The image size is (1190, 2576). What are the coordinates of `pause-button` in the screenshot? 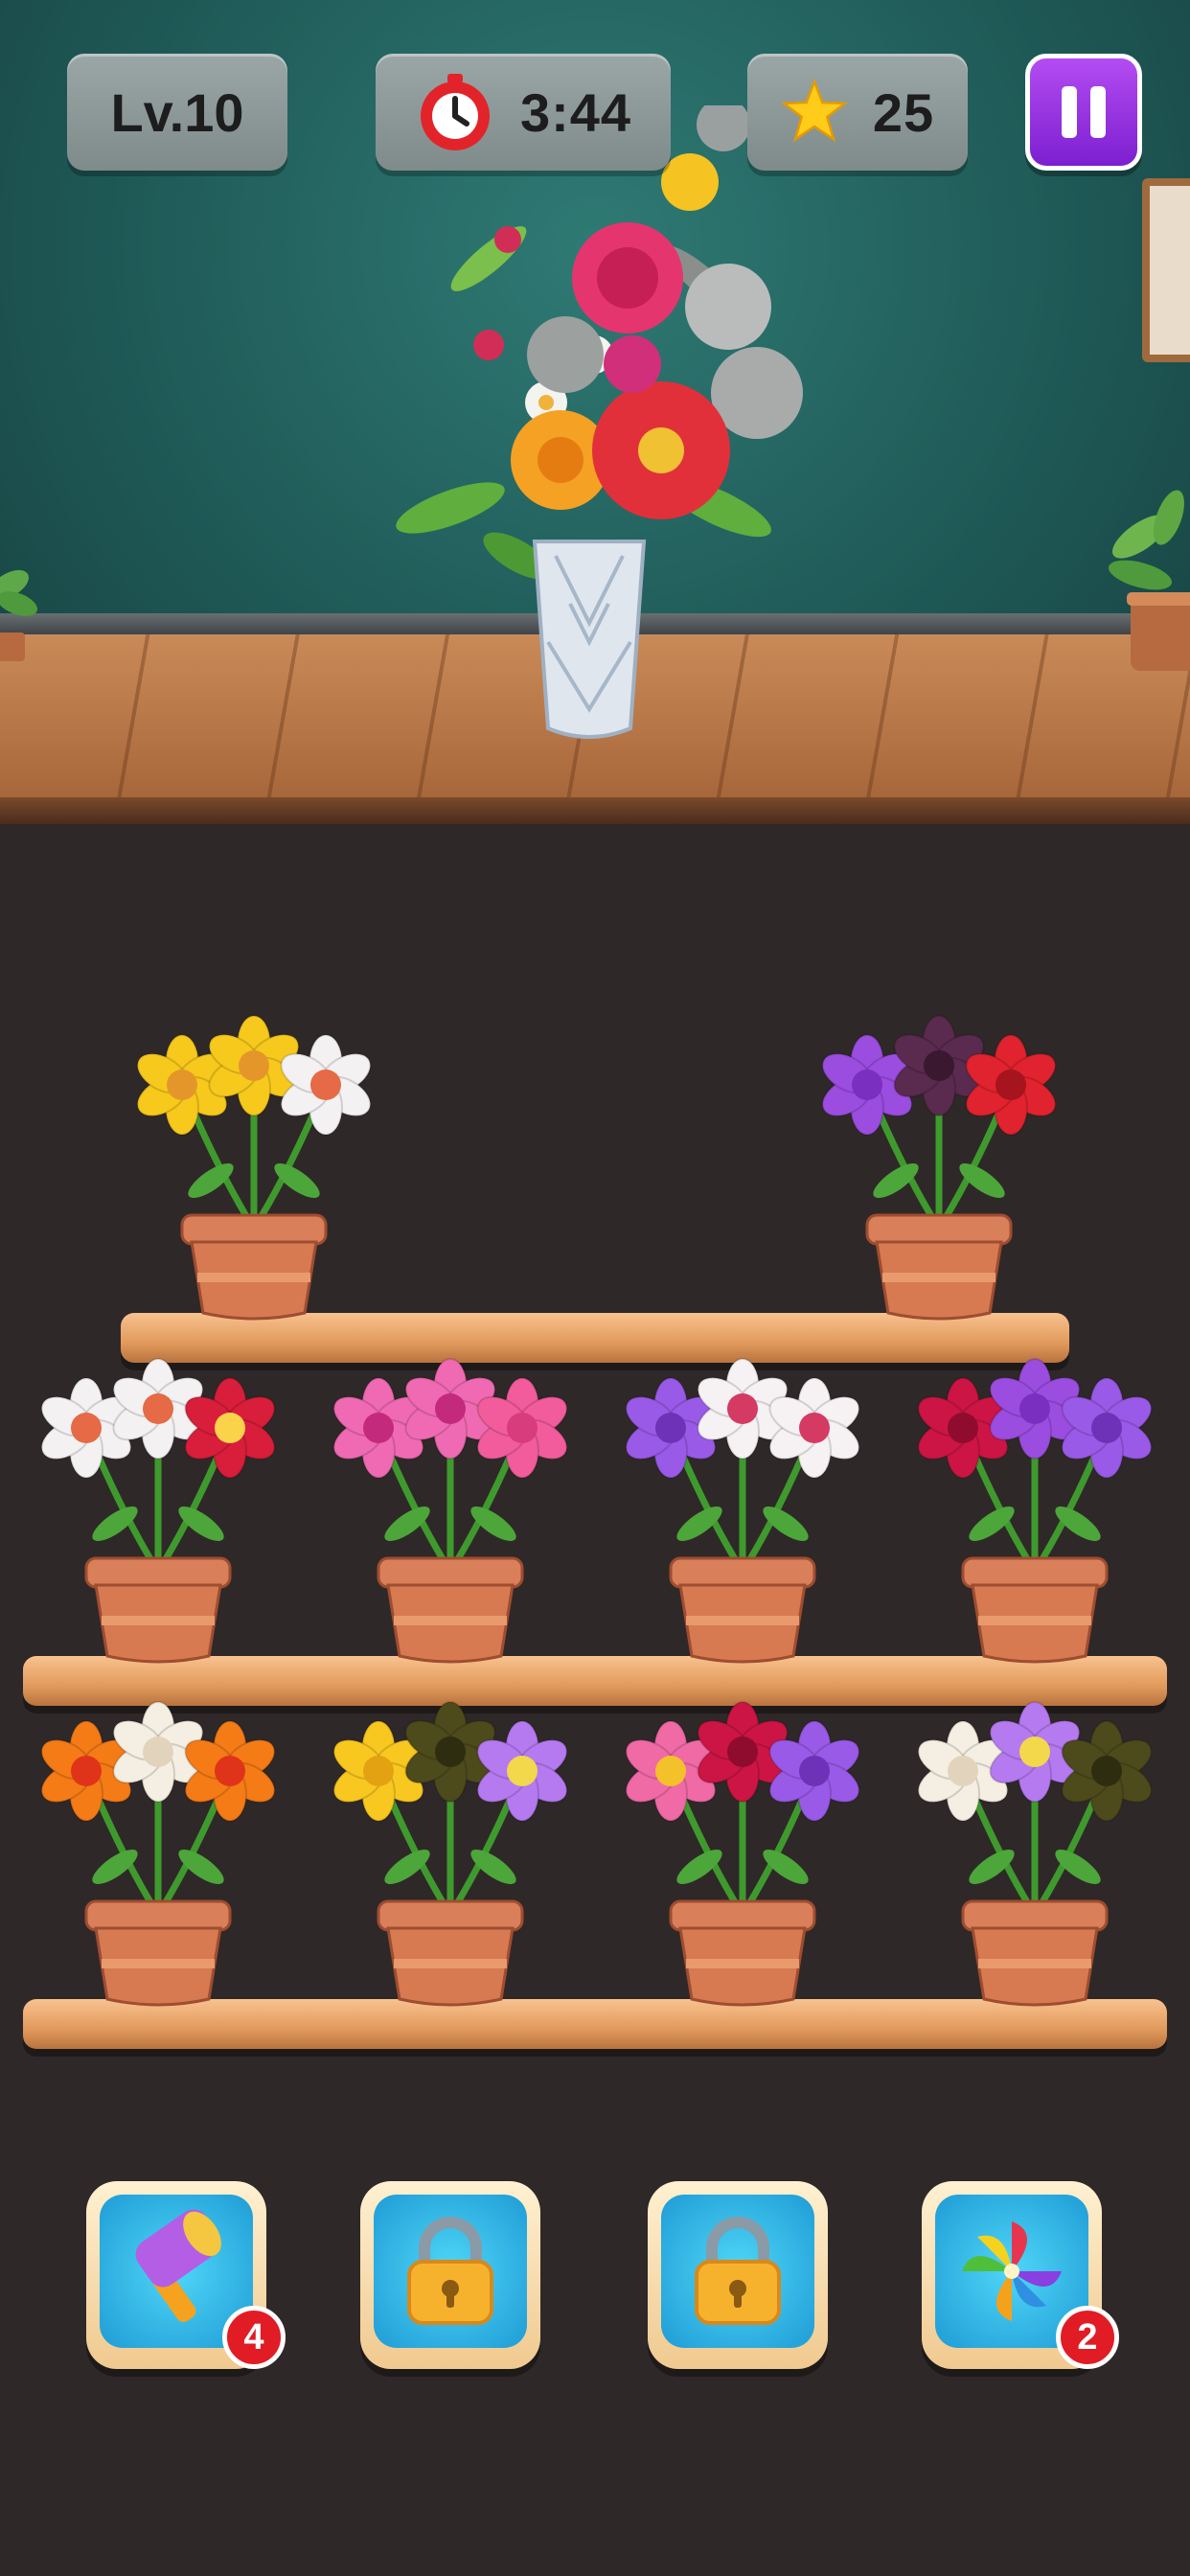 It's located at (1083, 112).